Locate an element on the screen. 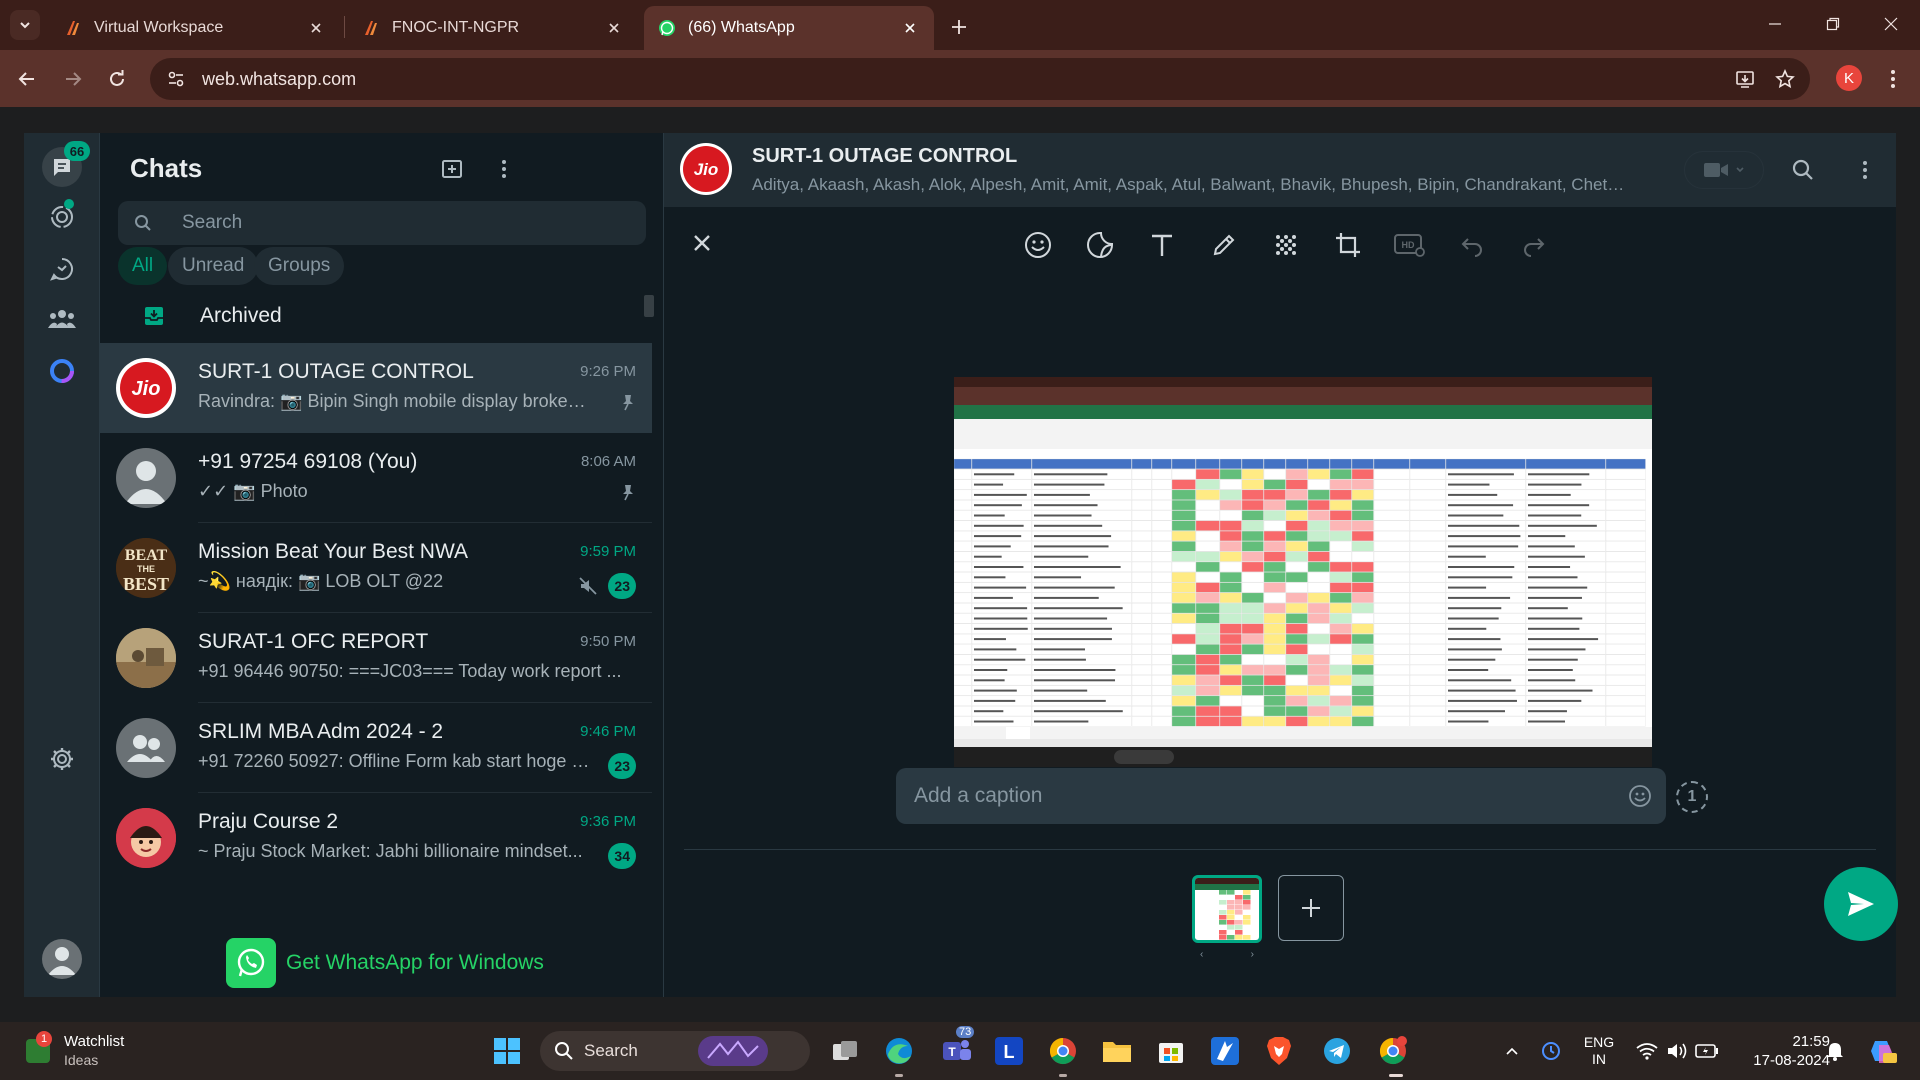 The width and height of the screenshot is (1920, 1080). language-indicator: ENG IN is located at coordinates (1599, 1051).